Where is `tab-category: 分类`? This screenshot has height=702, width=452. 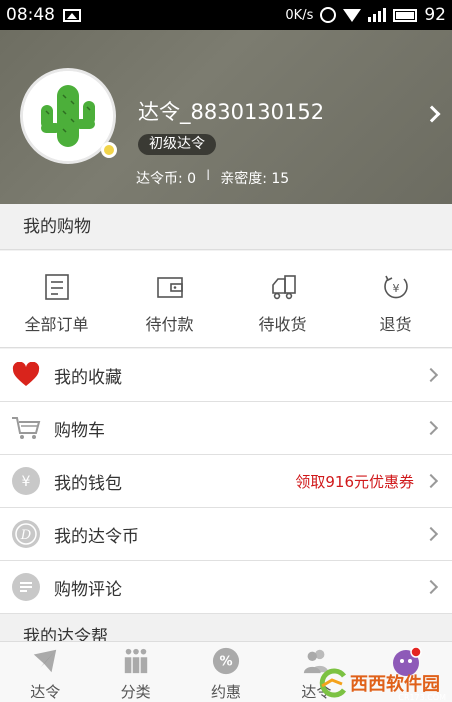
tab-category: 分类 is located at coordinates (135, 672).